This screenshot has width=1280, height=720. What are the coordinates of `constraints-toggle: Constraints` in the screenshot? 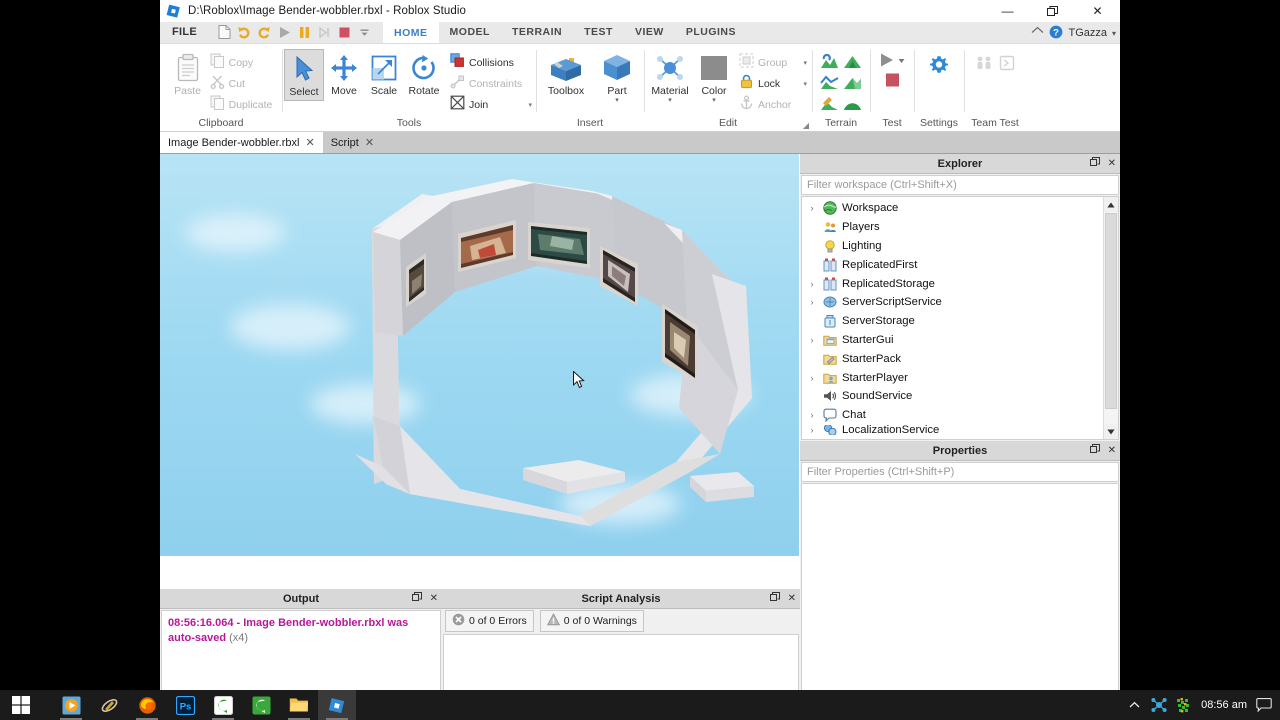 It's located at (491, 83).